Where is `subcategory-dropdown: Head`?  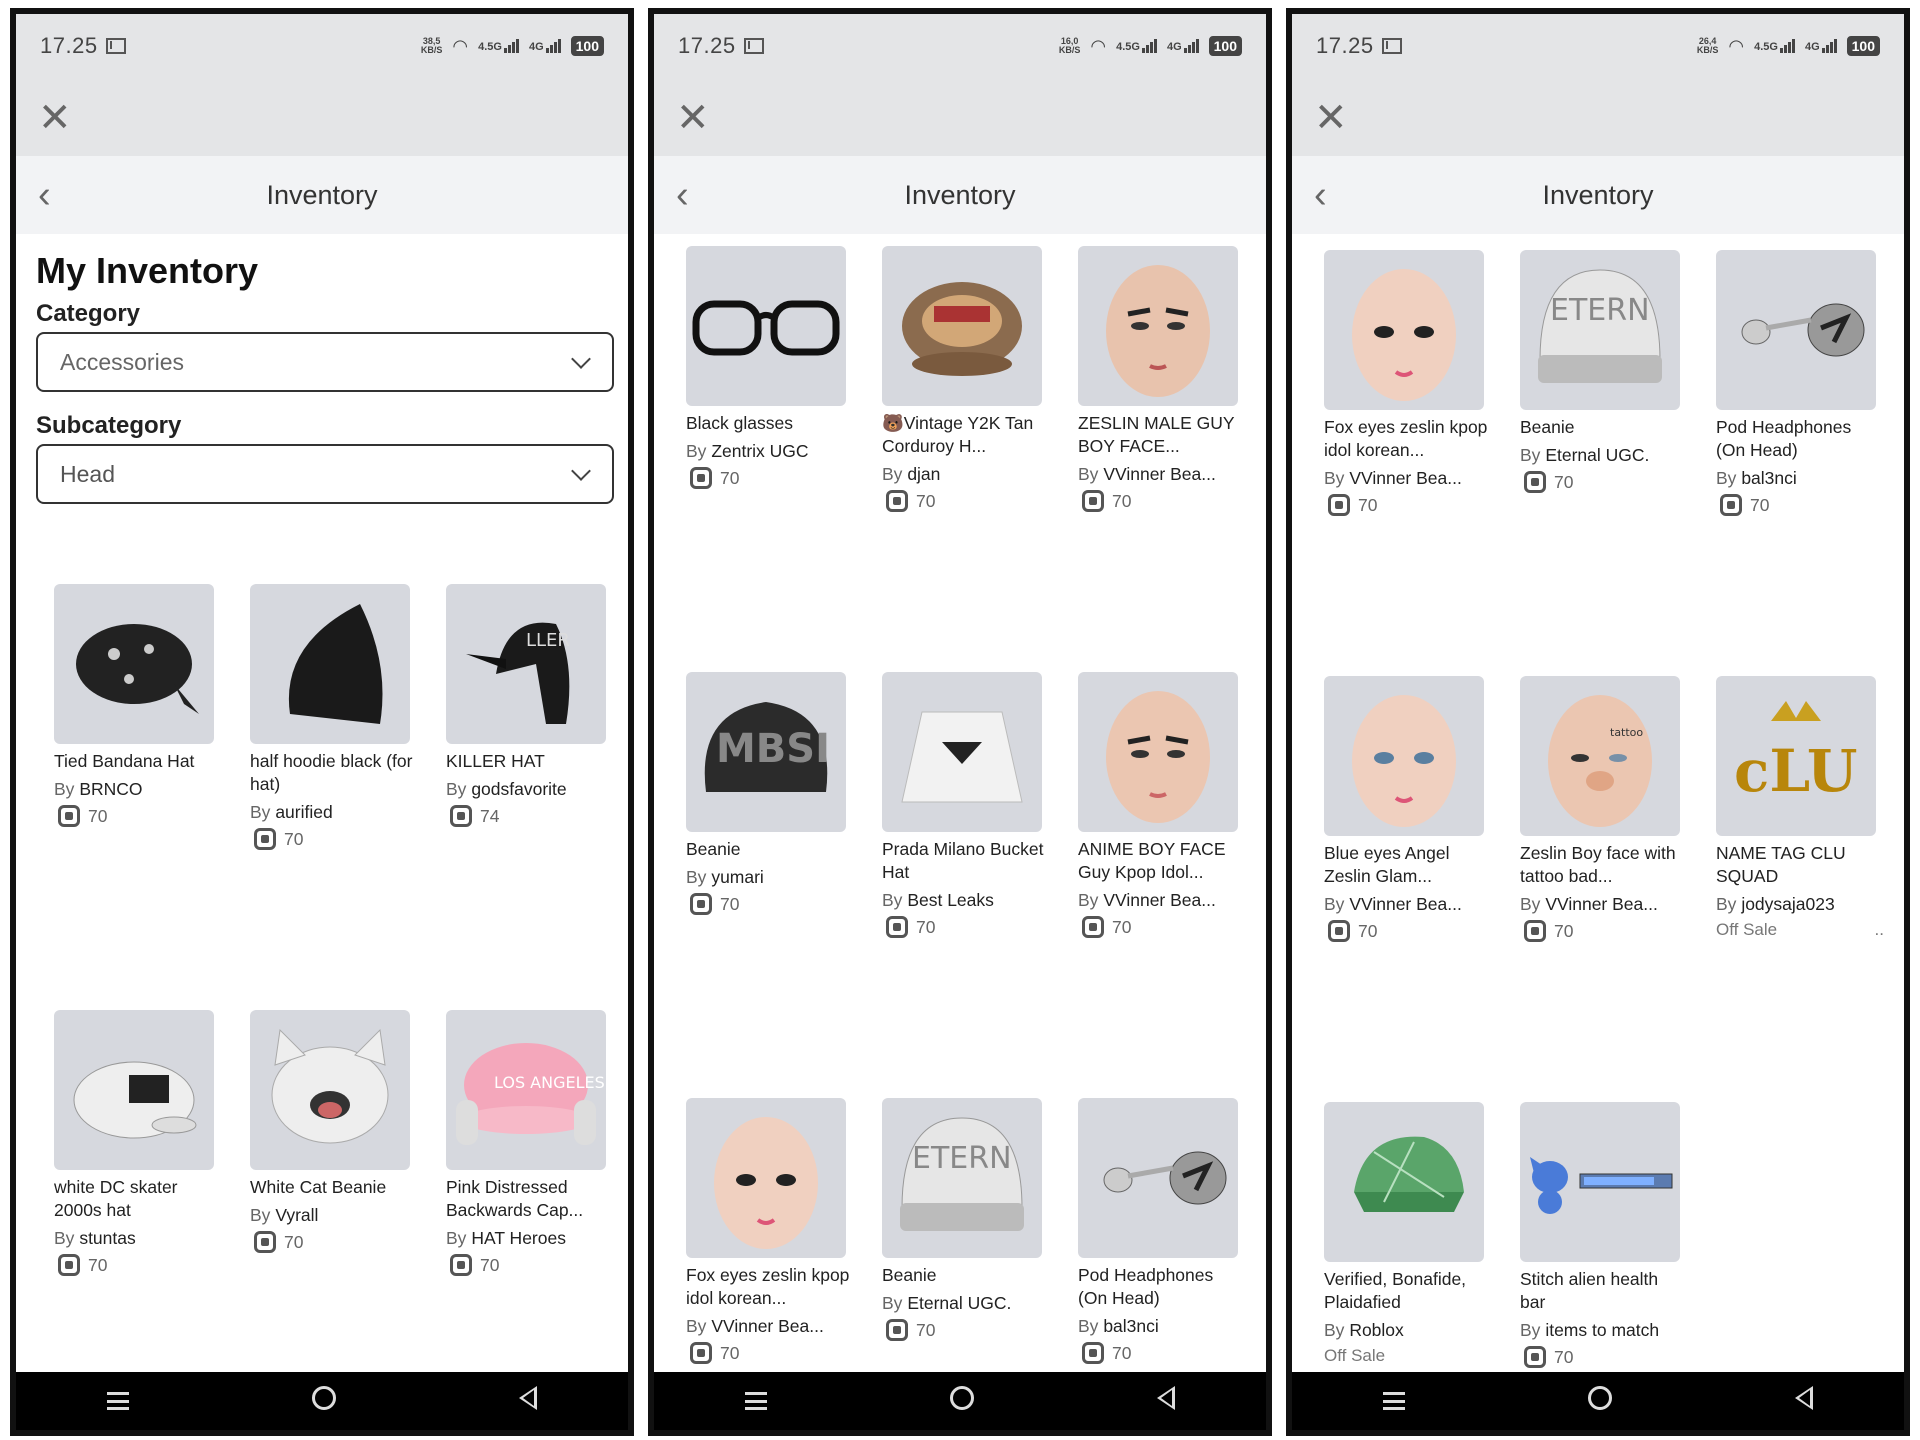
subcategory-dropdown: Head is located at coordinates (325, 474).